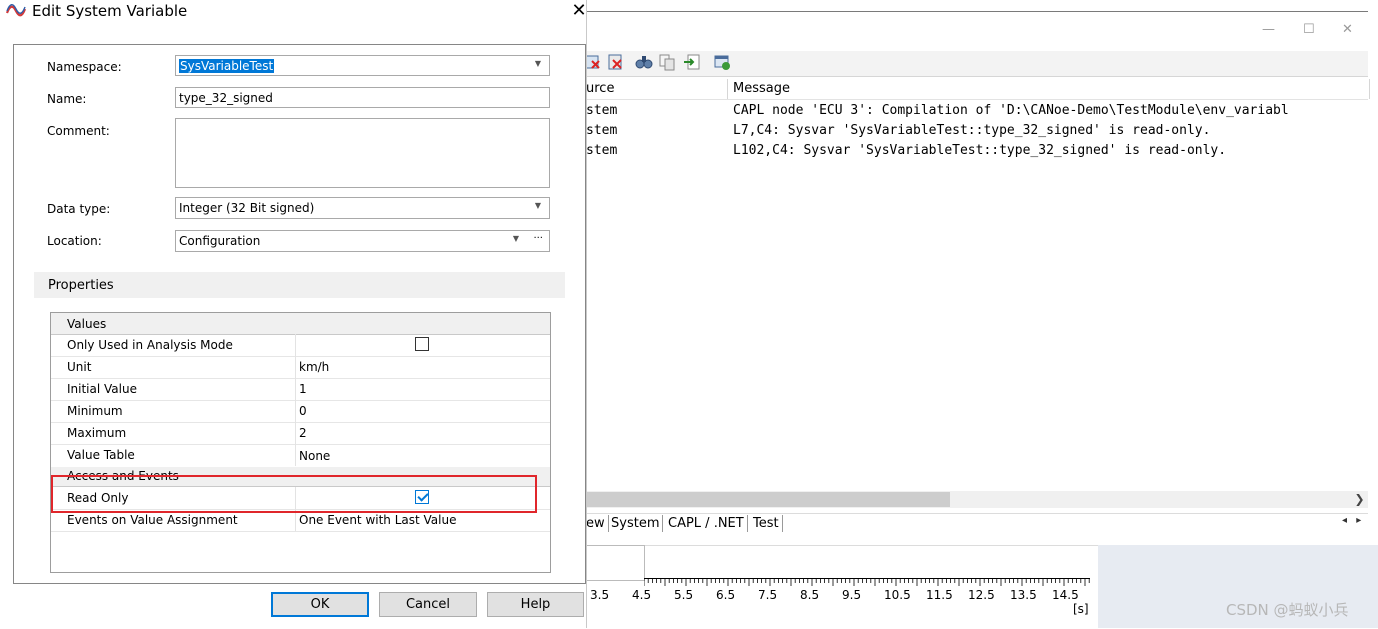 The width and height of the screenshot is (1378, 629). Describe the element at coordinates (320, 604) in the screenshot. I see `ok-button: OK` at that location.